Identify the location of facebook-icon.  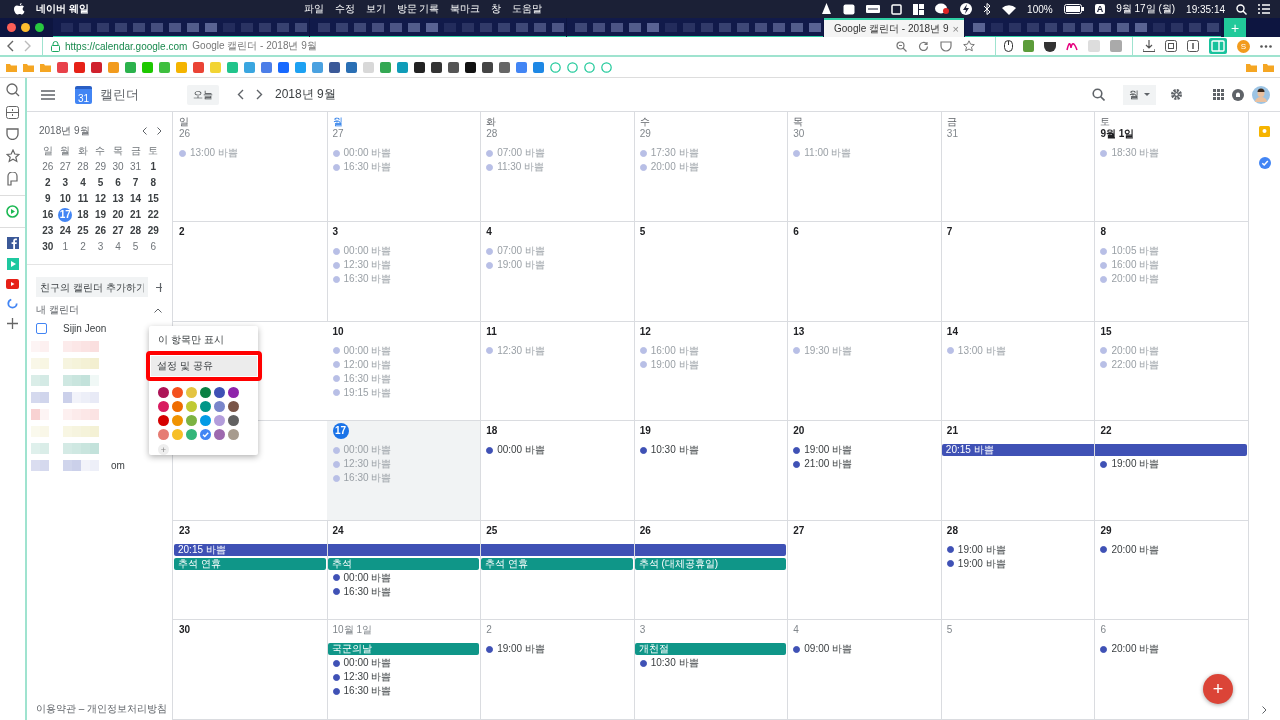
(12, 243).